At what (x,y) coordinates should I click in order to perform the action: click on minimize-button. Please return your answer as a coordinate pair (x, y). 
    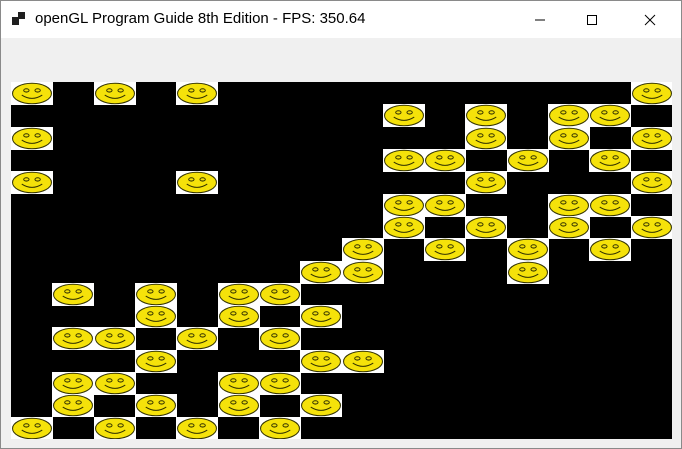
    Looking at the image, I should click on (540, 19).